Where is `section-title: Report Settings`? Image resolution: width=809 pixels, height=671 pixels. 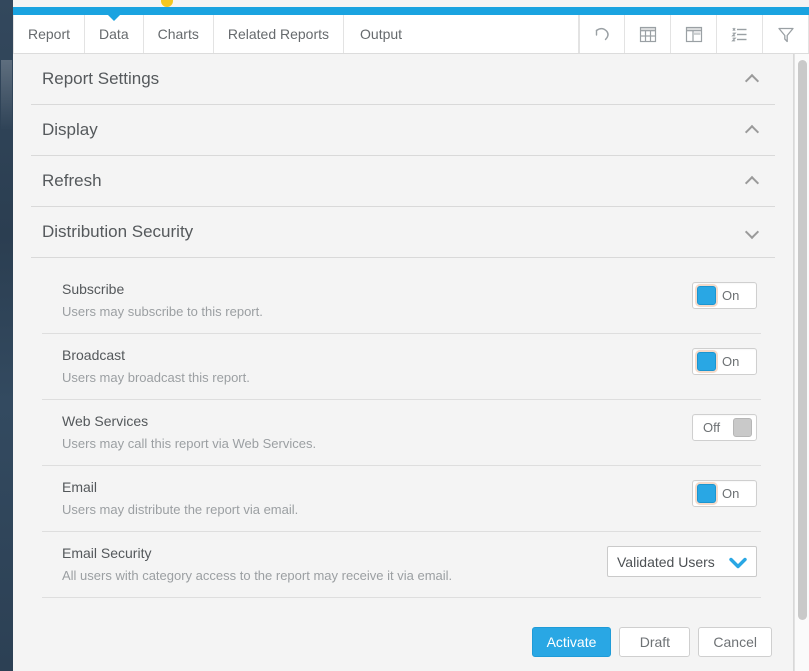 section-title: Report Settings is located at coordinates (101, 78).